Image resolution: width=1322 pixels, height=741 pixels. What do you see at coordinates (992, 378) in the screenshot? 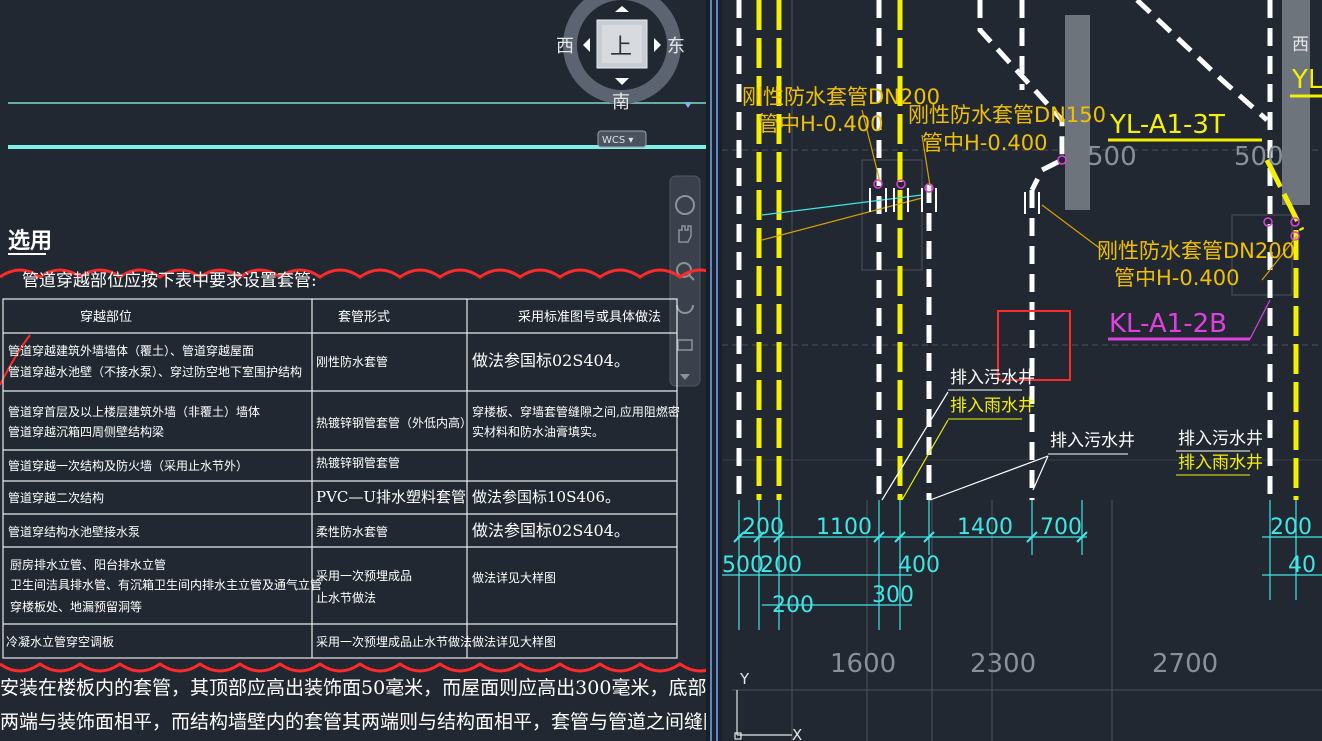
I see `label-sewage-1: 排入污水井` at bounding box center [992, 378].